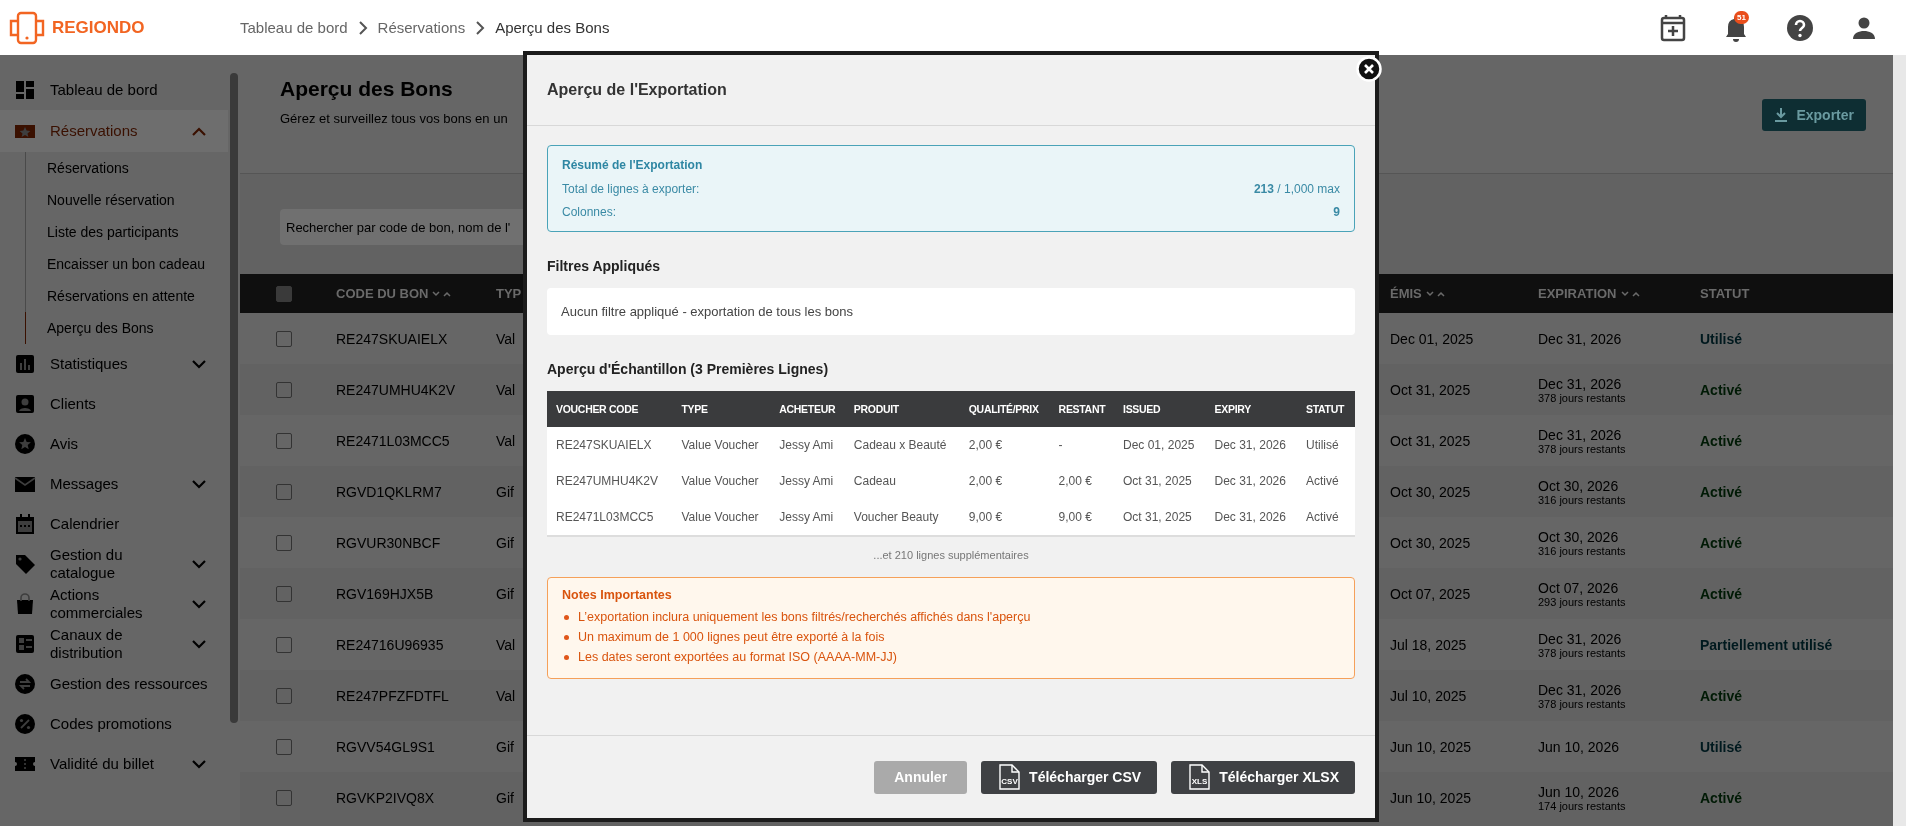  Describe the element at coordinates (421, 27) in the screenshot. I see `breadcrumb-item: Réservations` at that location.